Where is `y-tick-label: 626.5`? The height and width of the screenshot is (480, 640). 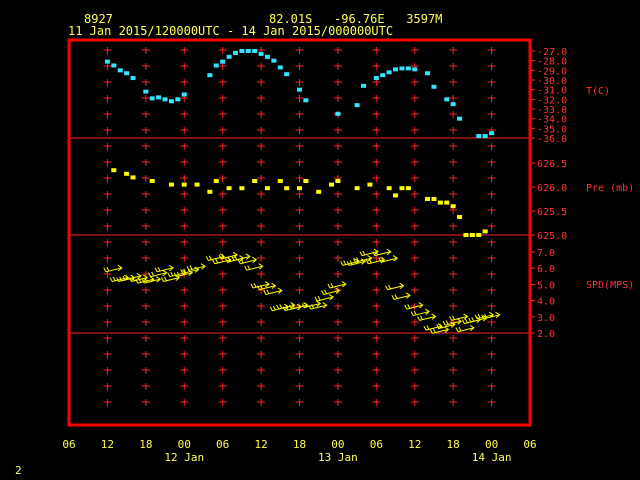 y-tick-label: 626.5 is located at coordinates (552, 164).